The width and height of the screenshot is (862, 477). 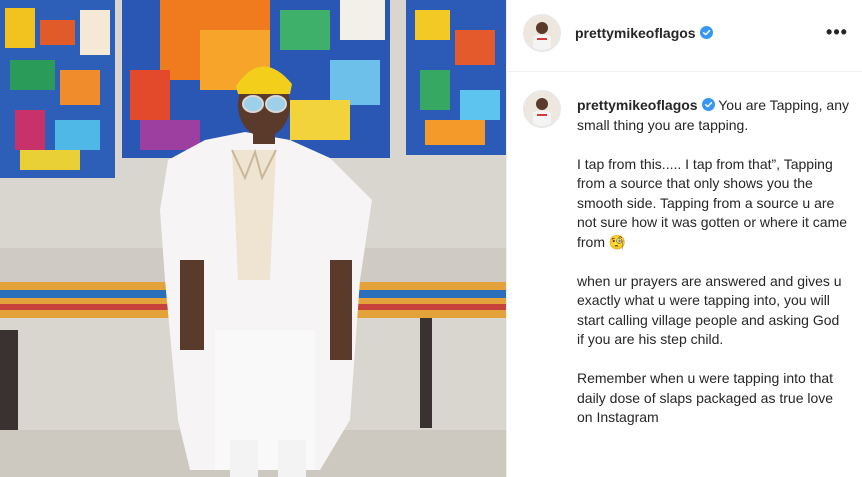 What do you see at coordinates (637, 105) in the screenshot?
I see `caption-username-text: prettymikeoflagos` at bounding box center [637, 105].